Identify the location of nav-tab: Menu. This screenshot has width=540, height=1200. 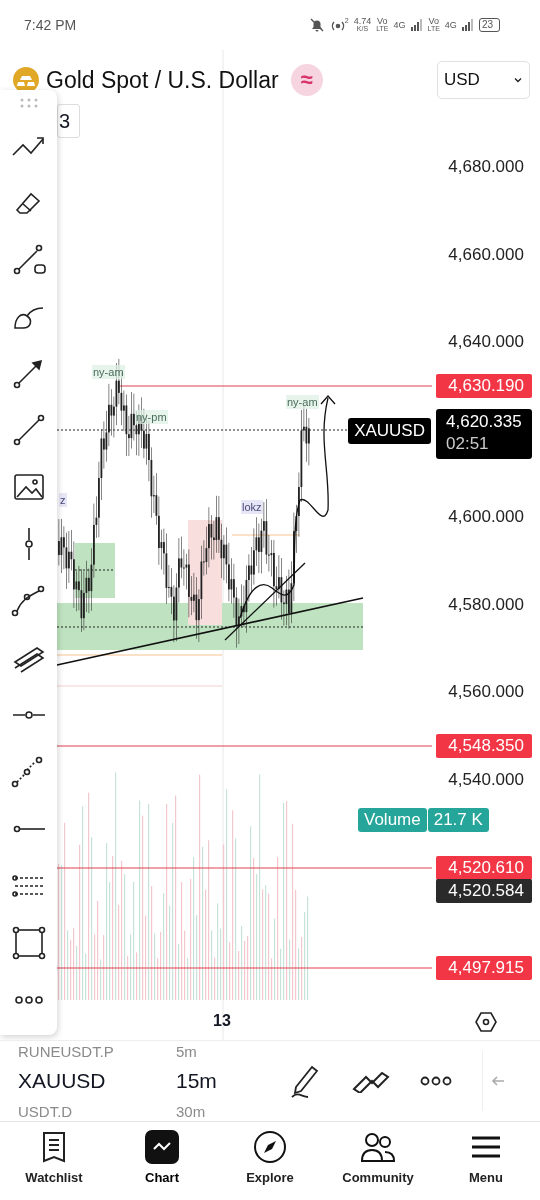
(486, 1157).